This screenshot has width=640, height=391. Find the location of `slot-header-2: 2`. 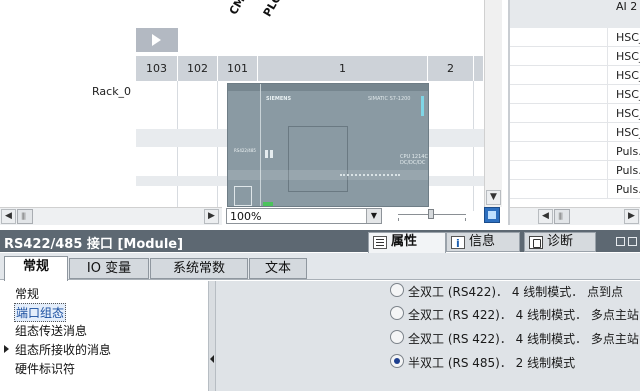

slot-header-2: 2 is located at coordinates (451, 68).